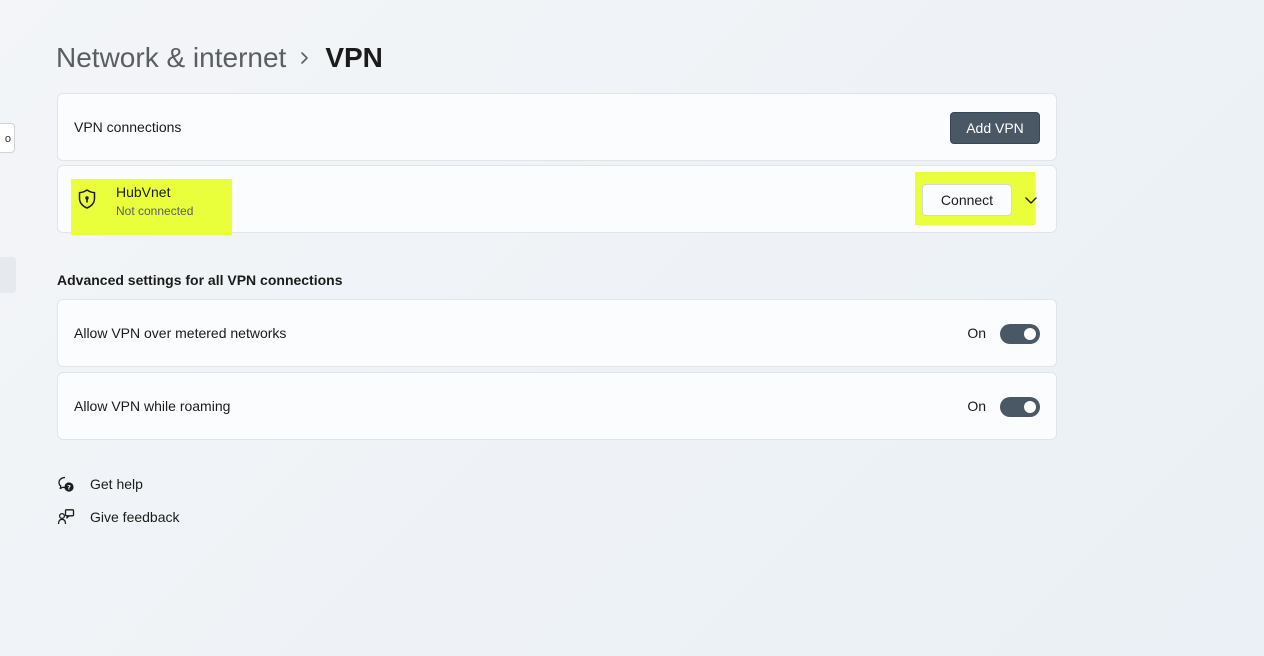  What do you see at coordinates (135, 517) in the screenshot?
I see `give-feedback-label: Give feedback` at bounding box center [135, 517].